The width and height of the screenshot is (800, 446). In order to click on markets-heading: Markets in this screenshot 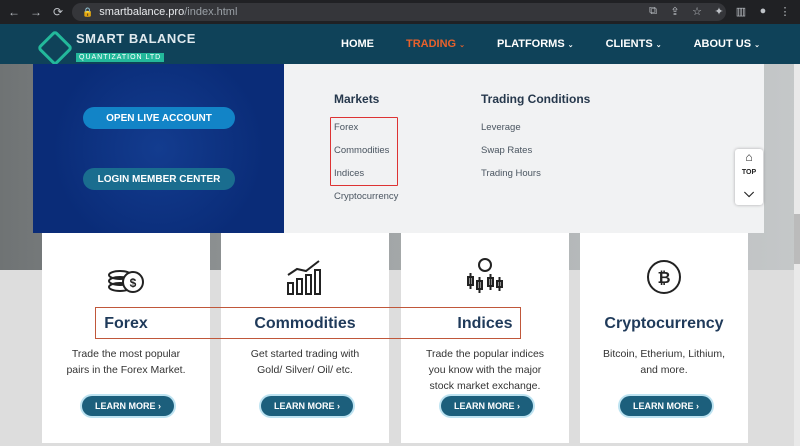, I will do `click(357, 99)`.